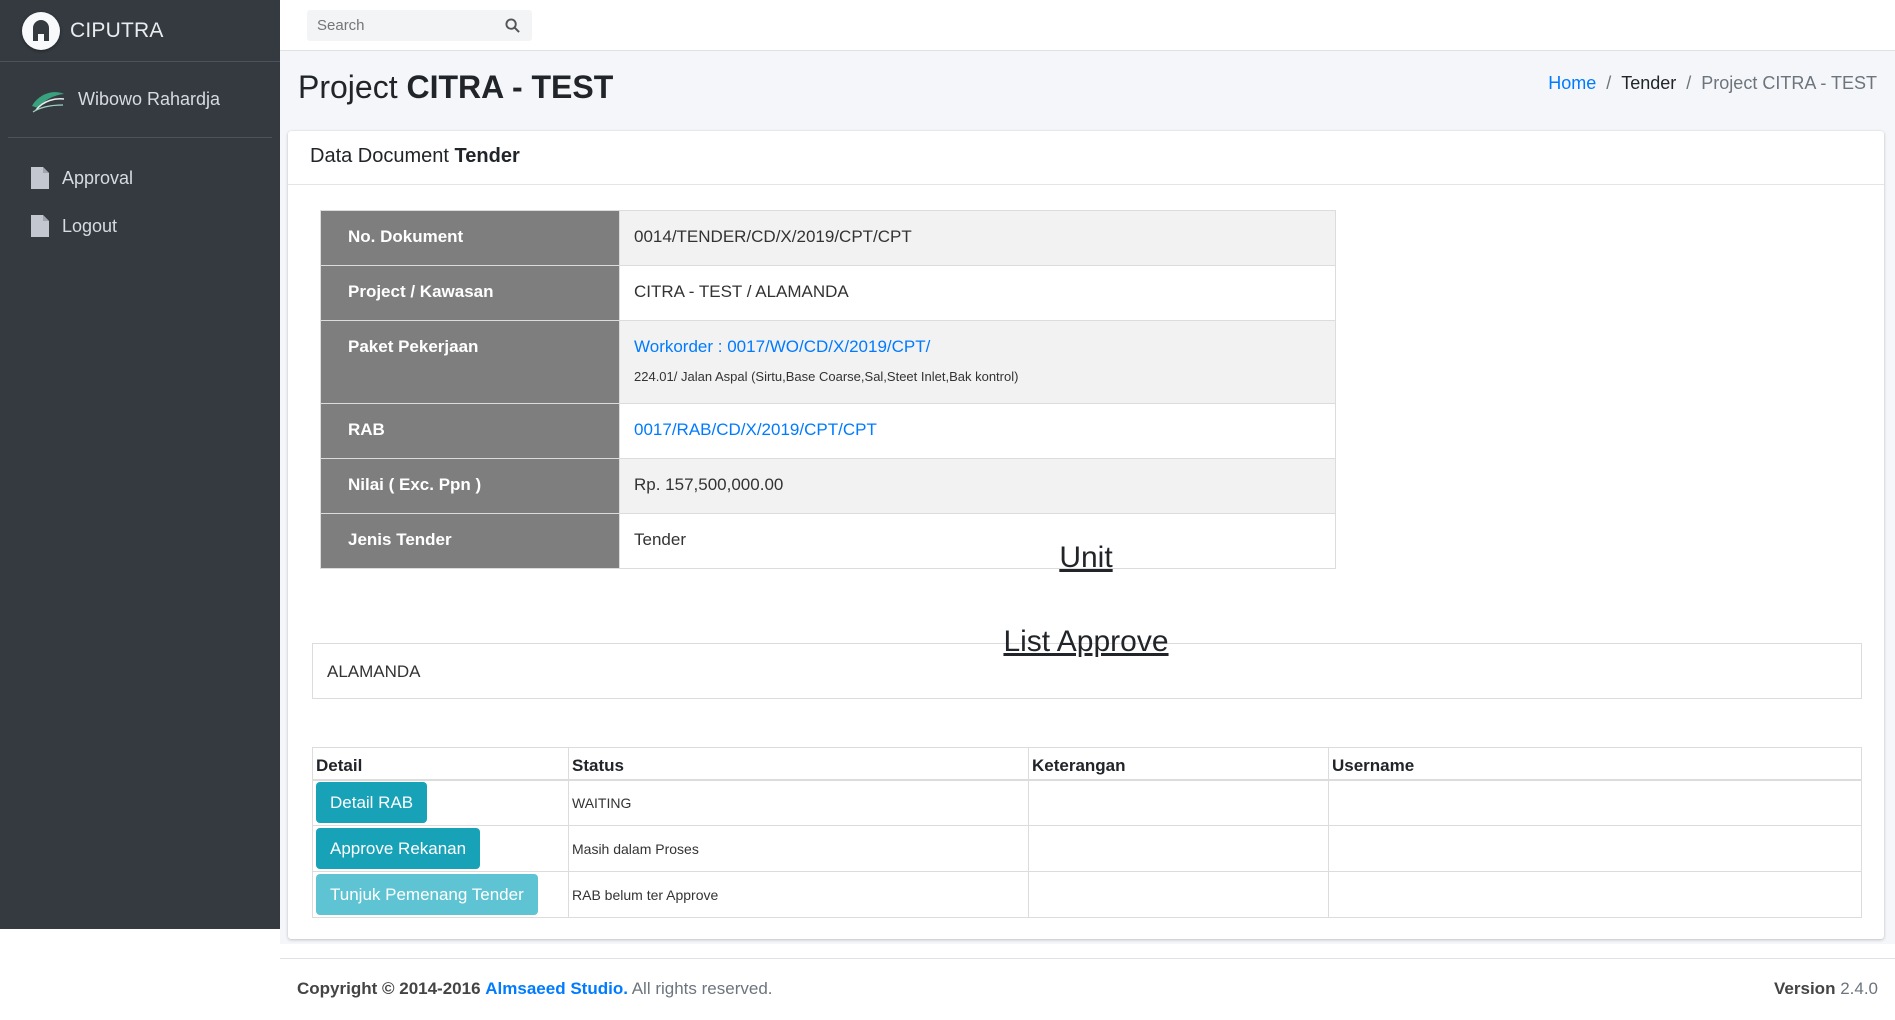  Describe the element at coordinates (117, 30) in the screenshot. I see `brand-name: CIPUTRA` at that location.